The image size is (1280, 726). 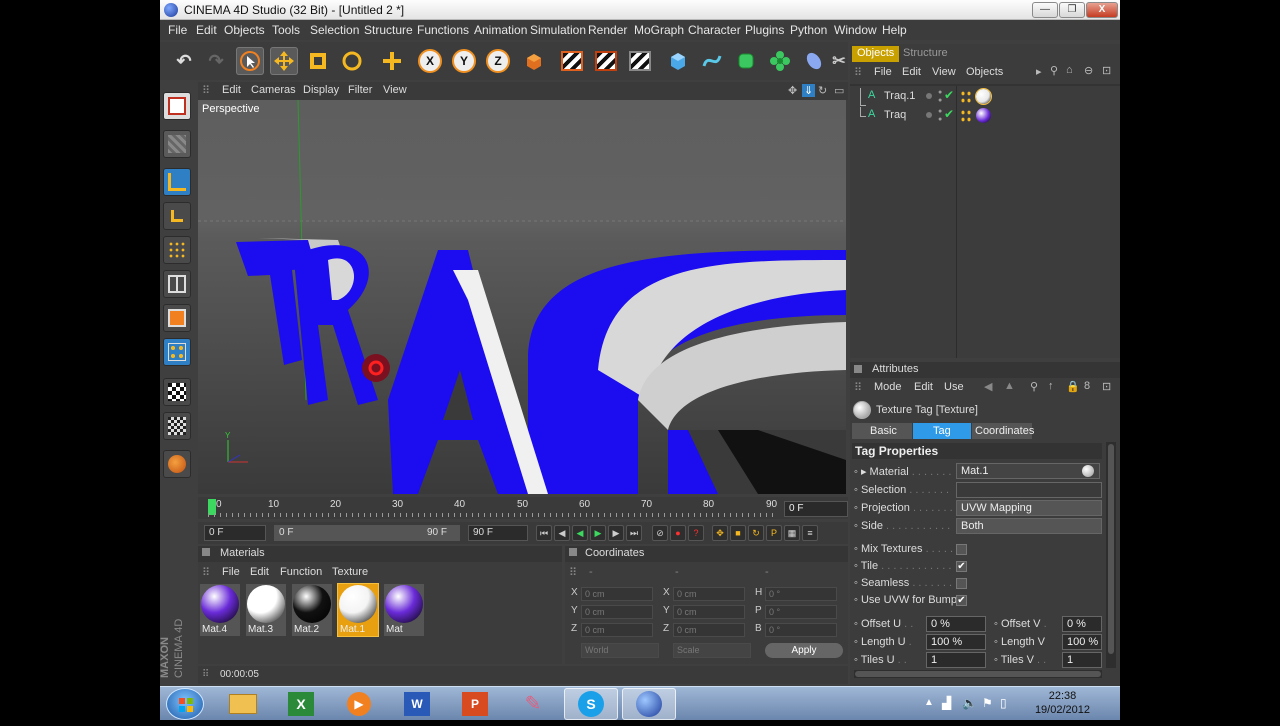 What do you see at coordinates (780, 61) in the screenshot?
I see `array-icon` at bounding box center [780, 61].